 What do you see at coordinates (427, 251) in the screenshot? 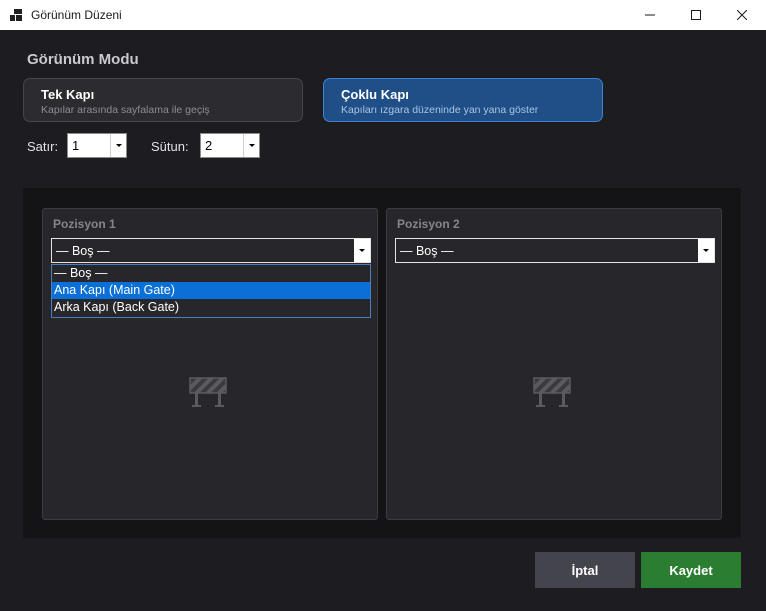
I see `position-2-selected-value: — Boş —` at bounding box center [427, 251].